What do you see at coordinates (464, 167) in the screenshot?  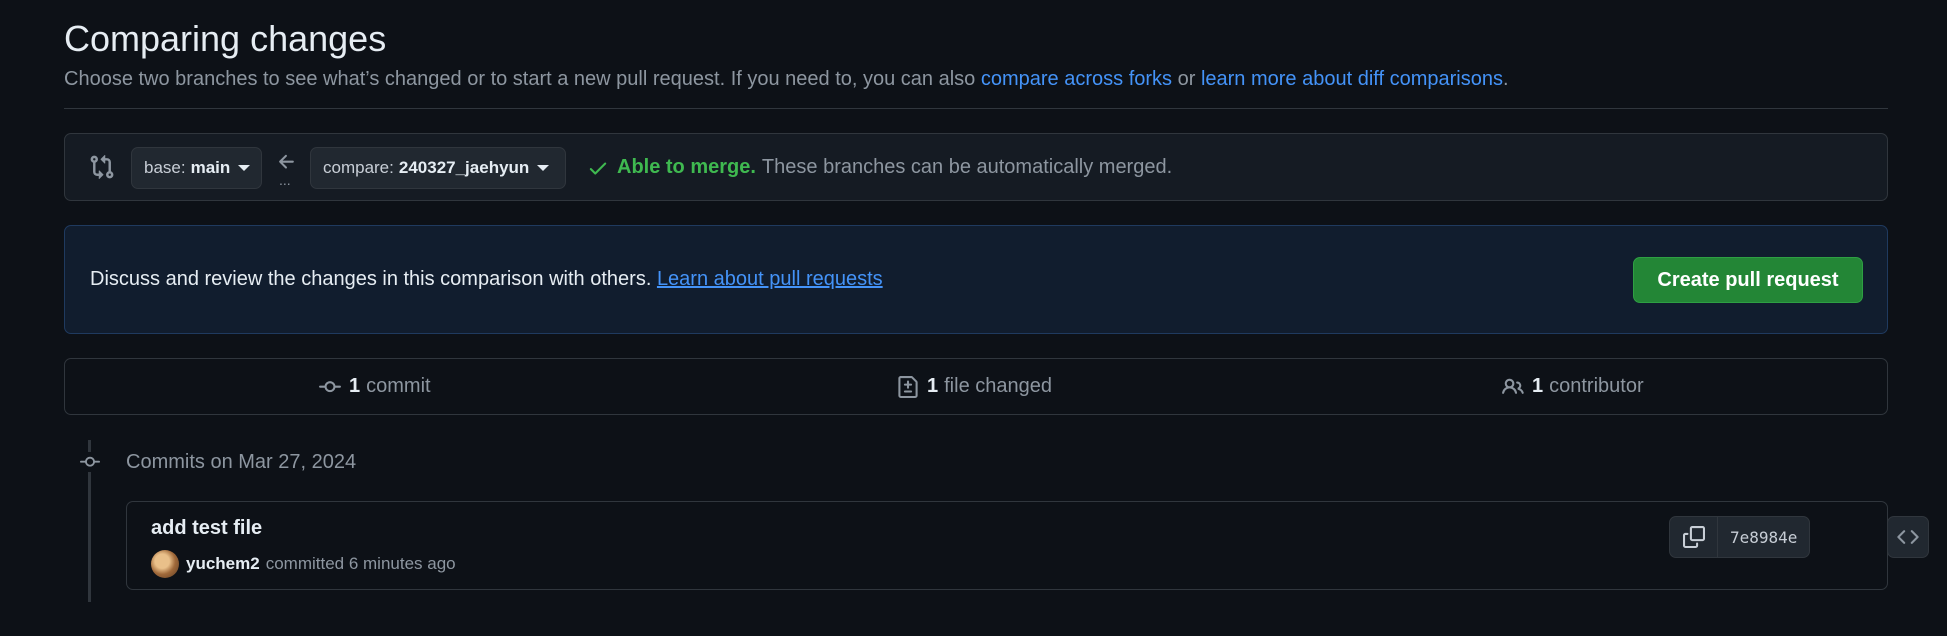 I see `compare-branch-name: 240327_jaehyun` at bounding box center [464, 167].